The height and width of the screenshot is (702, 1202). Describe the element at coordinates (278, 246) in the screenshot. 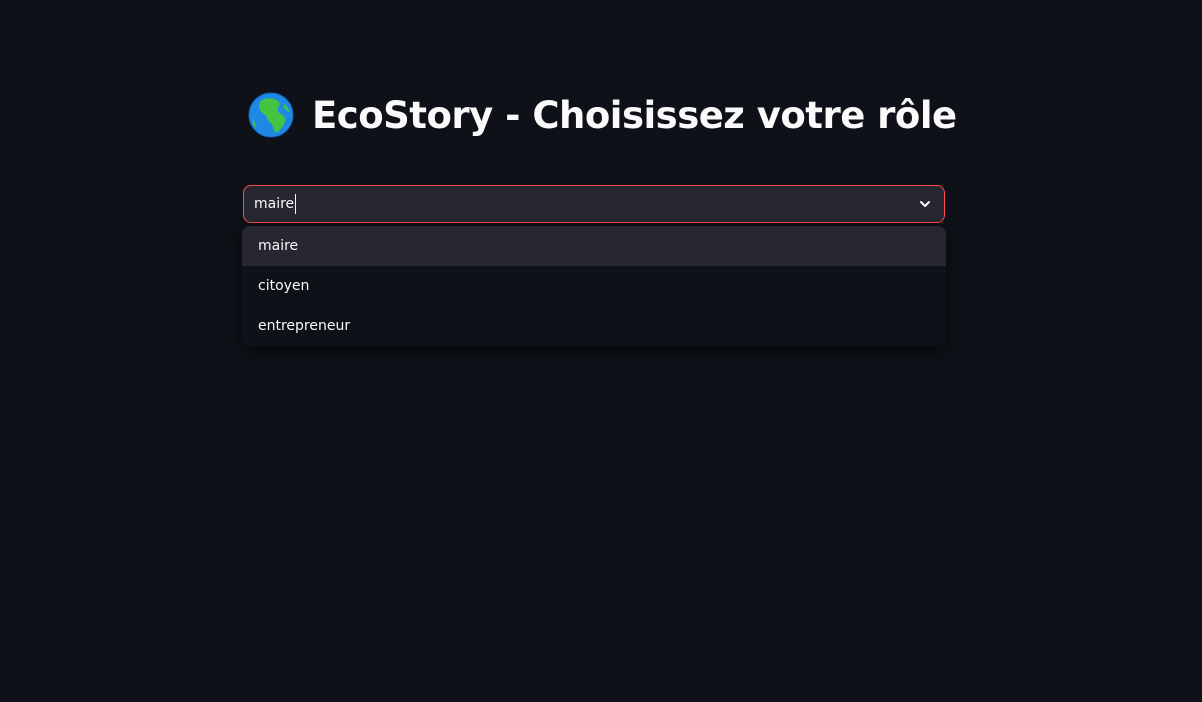

I see `option-label: maire` at that location.